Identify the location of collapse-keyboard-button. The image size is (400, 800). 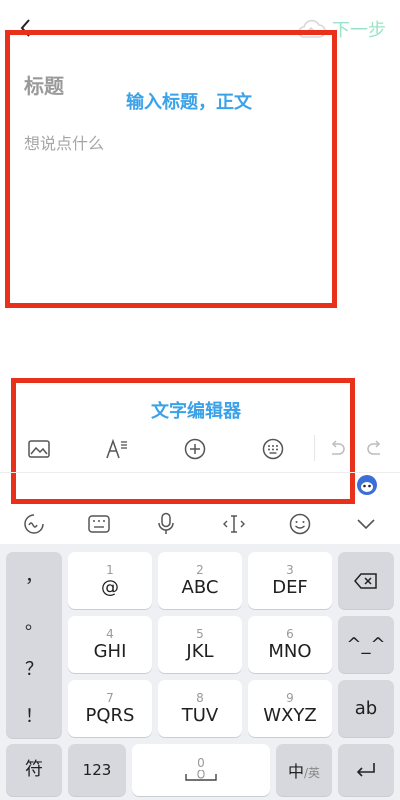
(366, 524).